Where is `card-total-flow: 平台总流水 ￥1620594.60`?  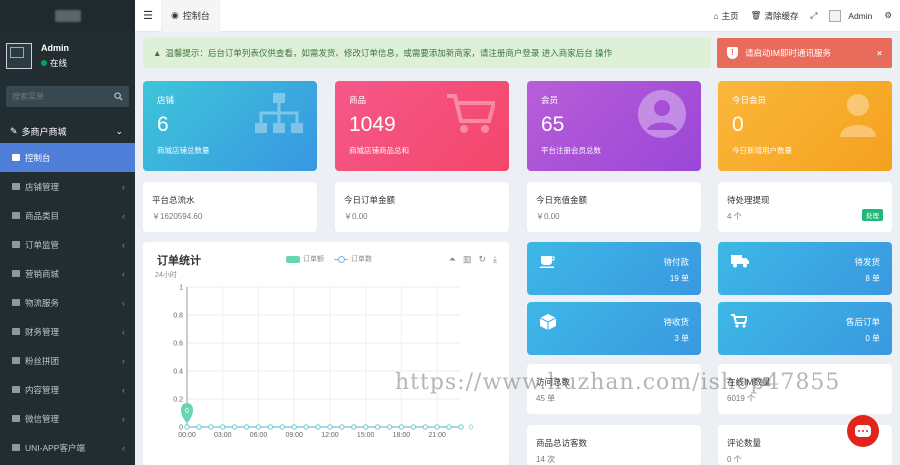
card-total-flow: 平台总流水 ￥1620594.60 is located at coordinates (230, 207).